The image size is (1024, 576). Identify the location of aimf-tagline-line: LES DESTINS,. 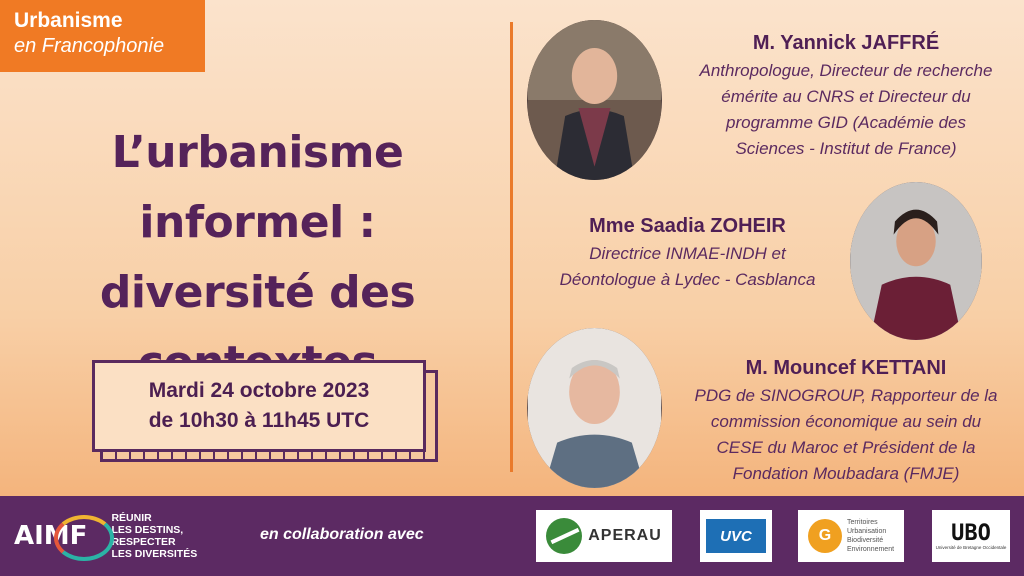
(147, 530).